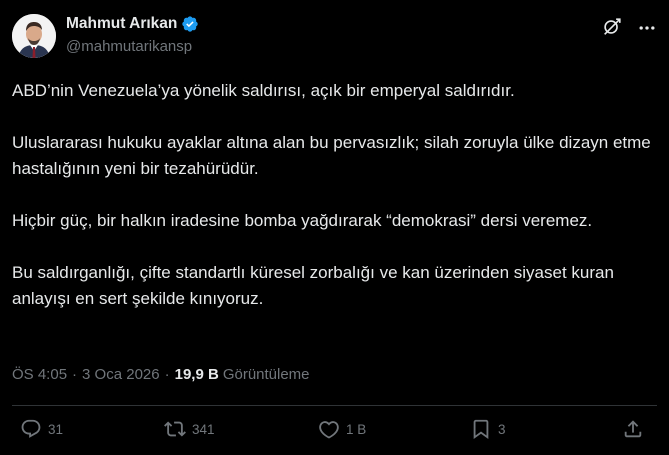 The width and height of the screenshot is (669, 455). I want to click on more-icon, so click(647, 28).